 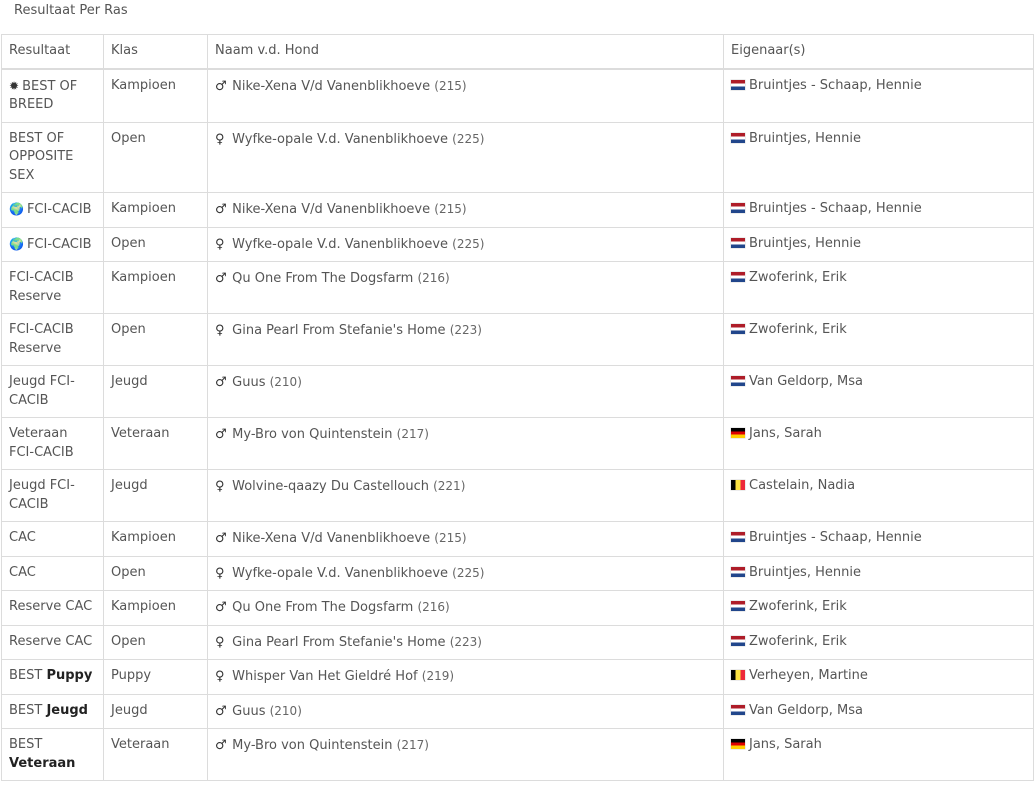 I want to click on cell-naam: ♂ Qu One From The Dogsfarm (216), so click(x=465, y=608).